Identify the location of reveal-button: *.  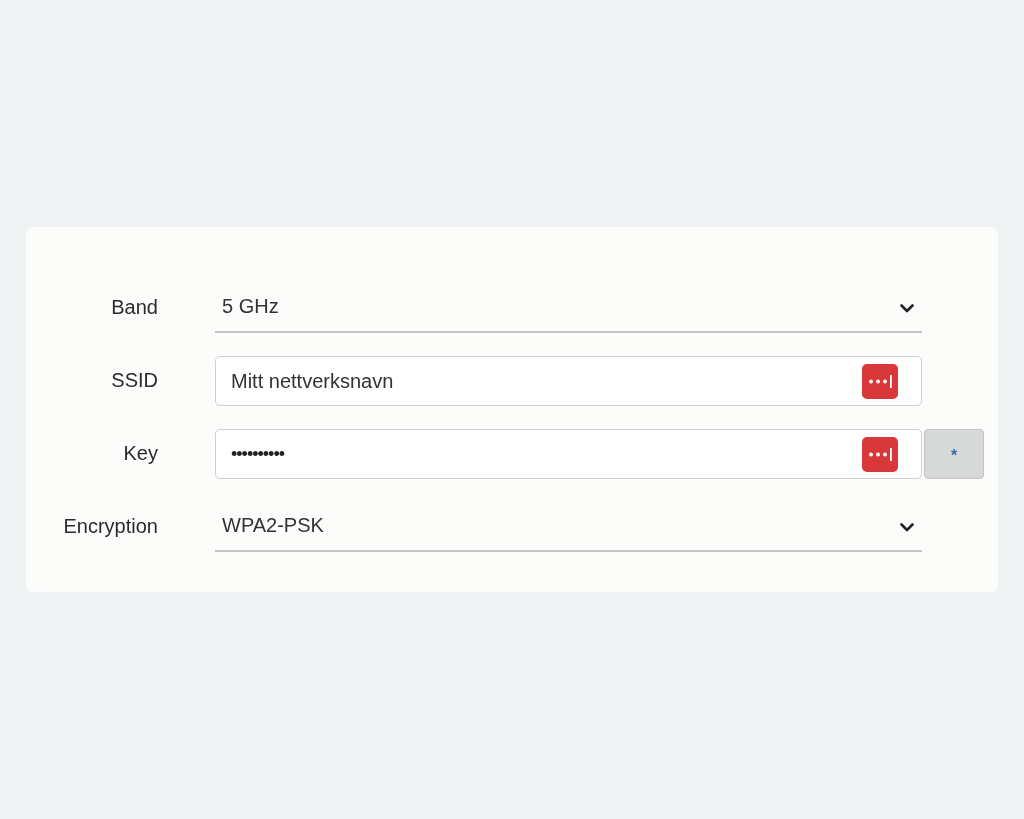
(954, 454).